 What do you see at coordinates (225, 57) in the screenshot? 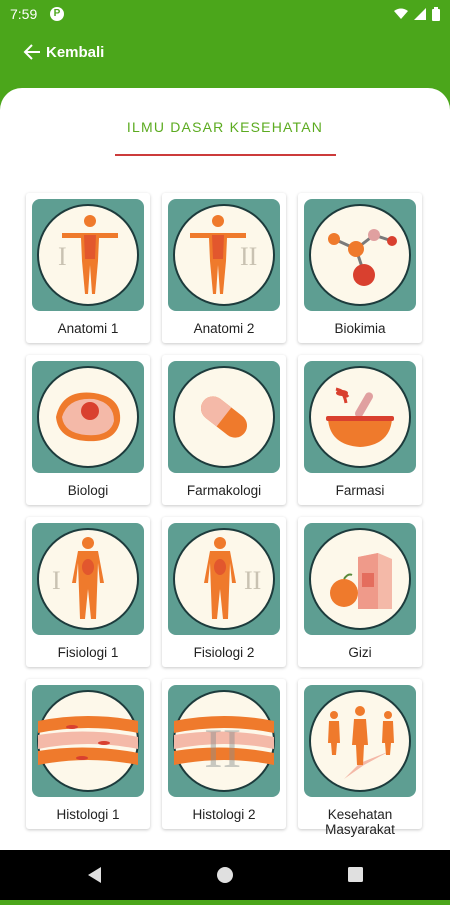
I see `app-bar: Kembali` at bounding box center [225, 57].